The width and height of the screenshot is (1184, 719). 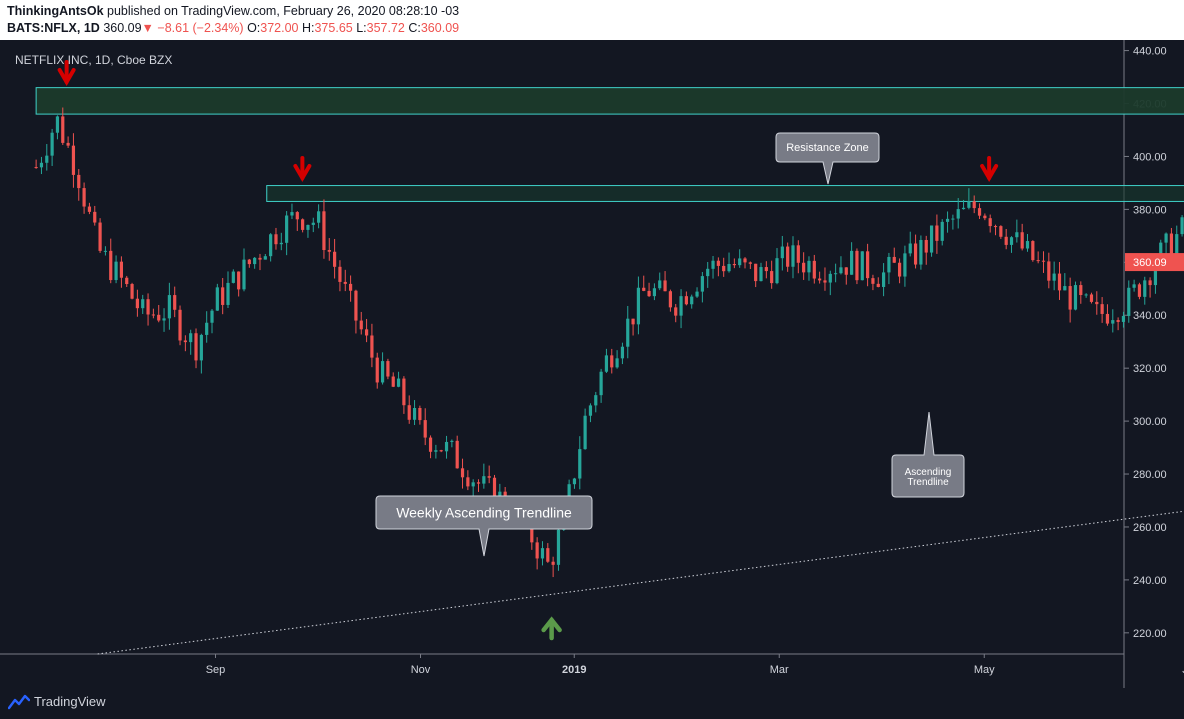 I want to click on y-tick-label: 320.00, so click(x=1150, y=369).